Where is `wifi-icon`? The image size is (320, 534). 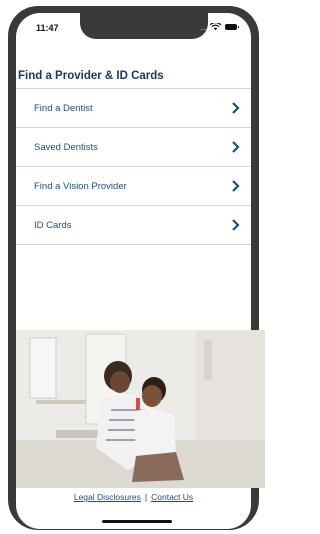
wifi-icon is located at coordinates (215, 27).